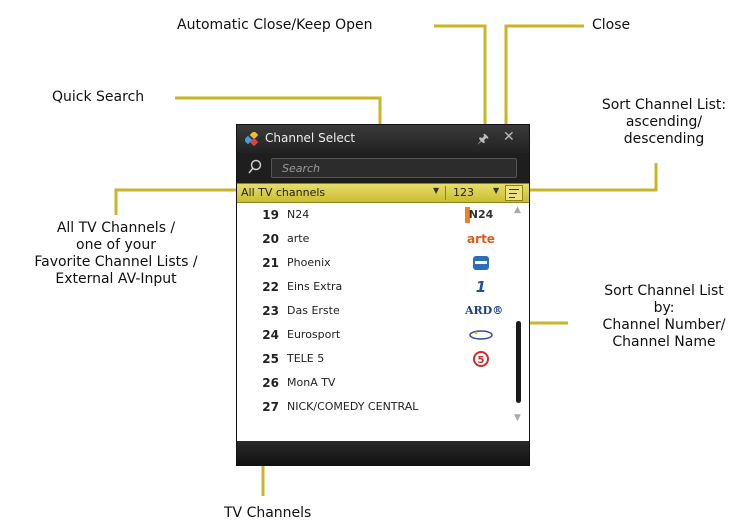 Image resolution: width=752 pixels, height=526 pixels. What do you see at coordinates (463, 192) in the screenshot?
I see `sort-by-select: 123` at bounding box center [463, 192].